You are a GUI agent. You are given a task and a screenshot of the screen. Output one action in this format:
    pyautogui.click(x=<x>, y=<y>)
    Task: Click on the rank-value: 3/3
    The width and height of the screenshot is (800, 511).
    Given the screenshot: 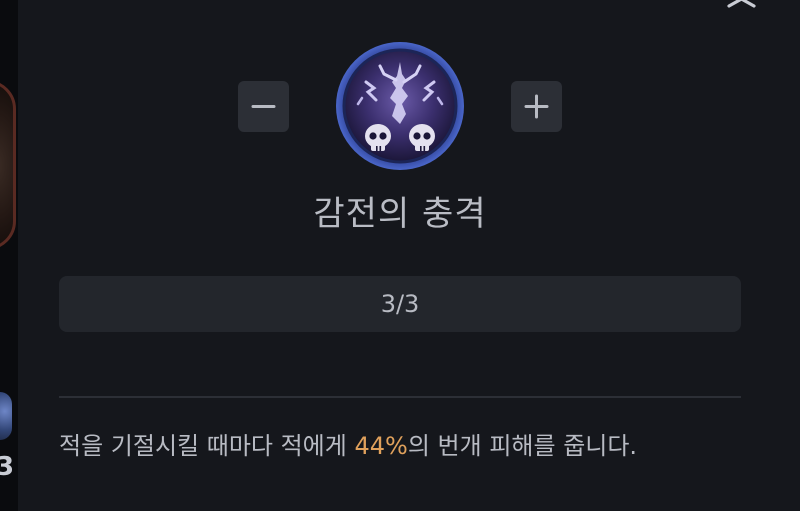 What is the action you would take?
    pyautogui.click(x=400, y=304)
    